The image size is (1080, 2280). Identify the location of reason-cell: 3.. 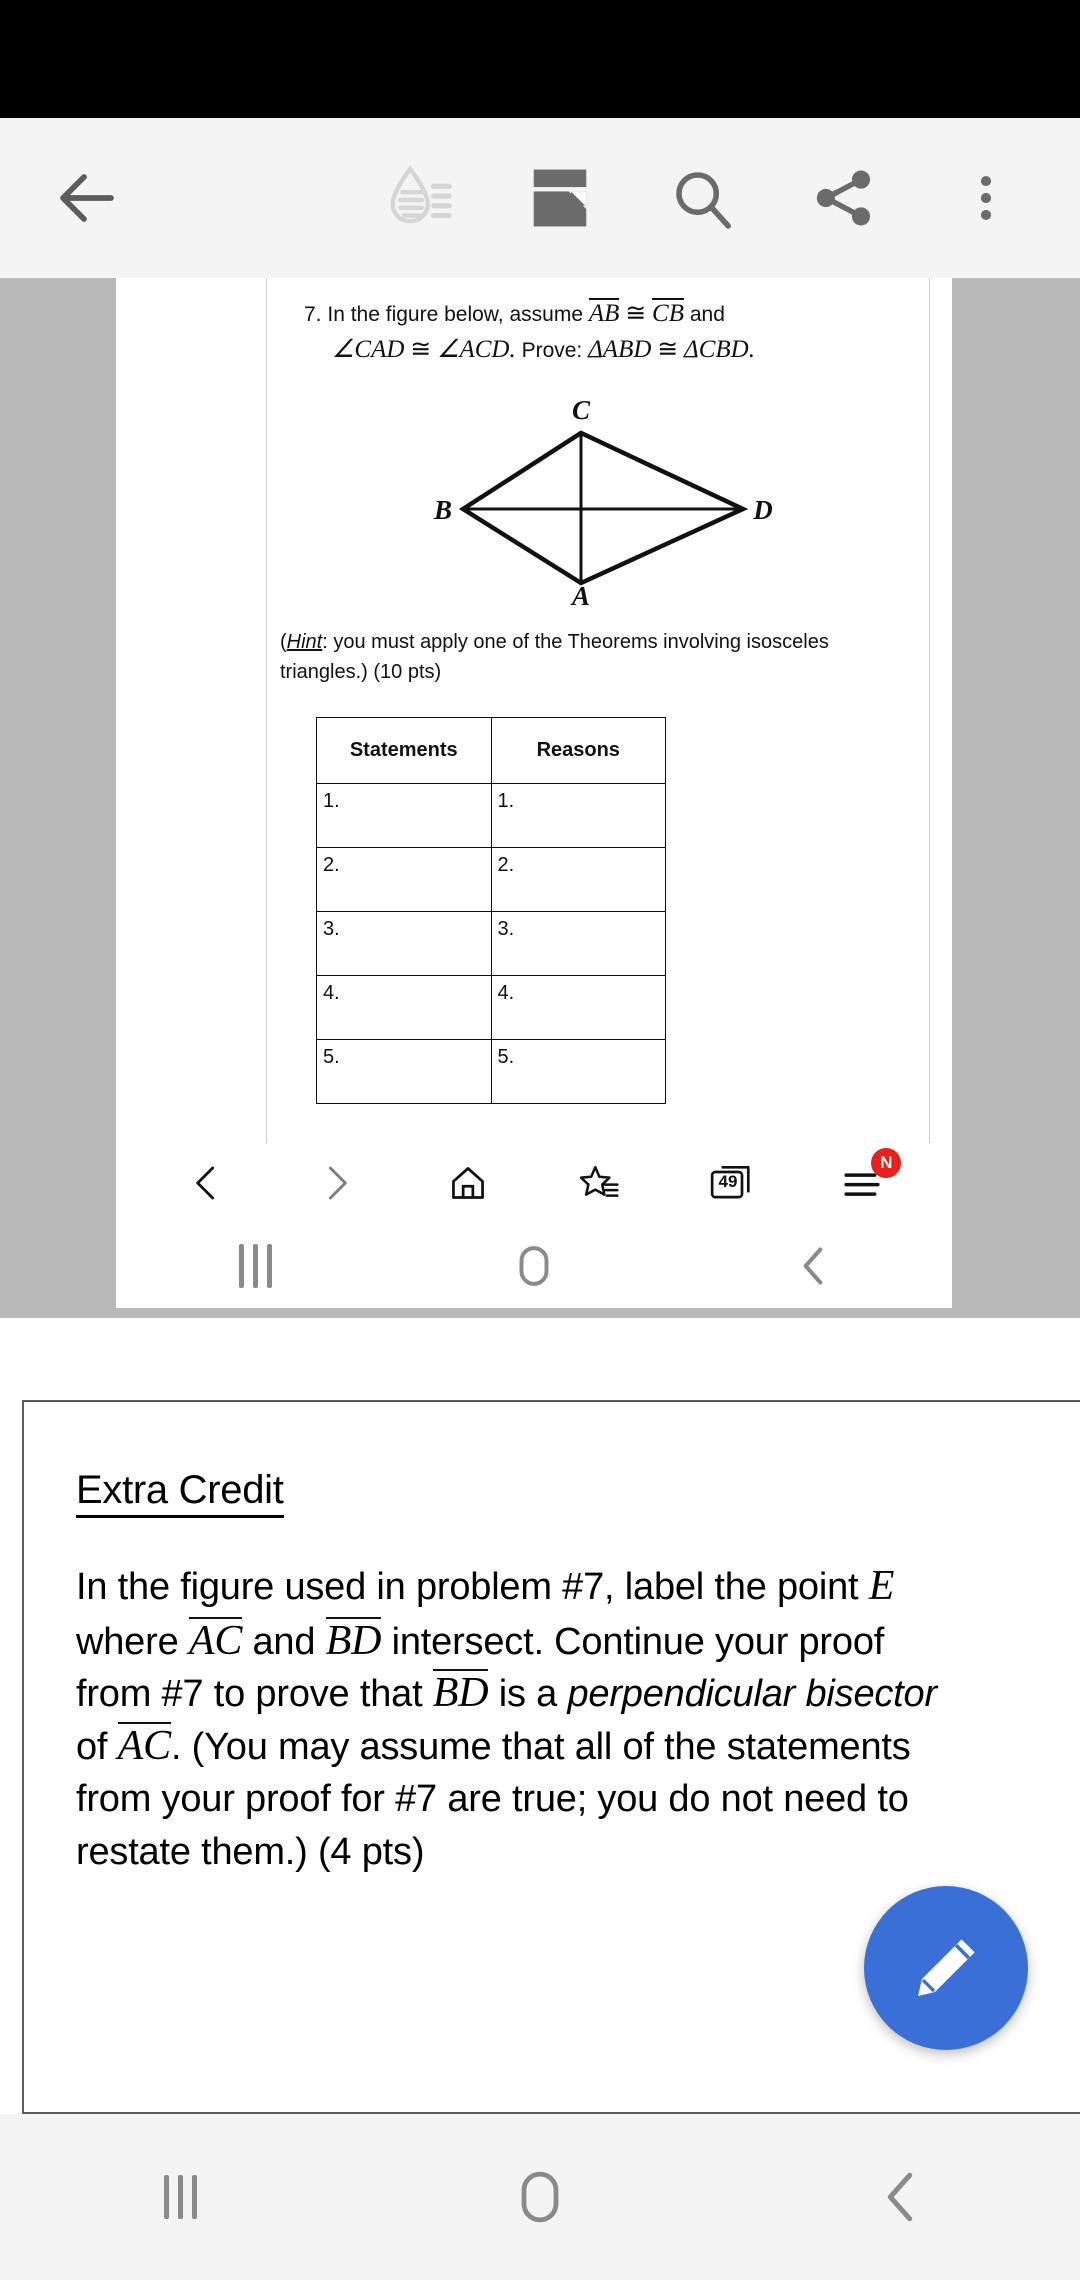
(578, 943).